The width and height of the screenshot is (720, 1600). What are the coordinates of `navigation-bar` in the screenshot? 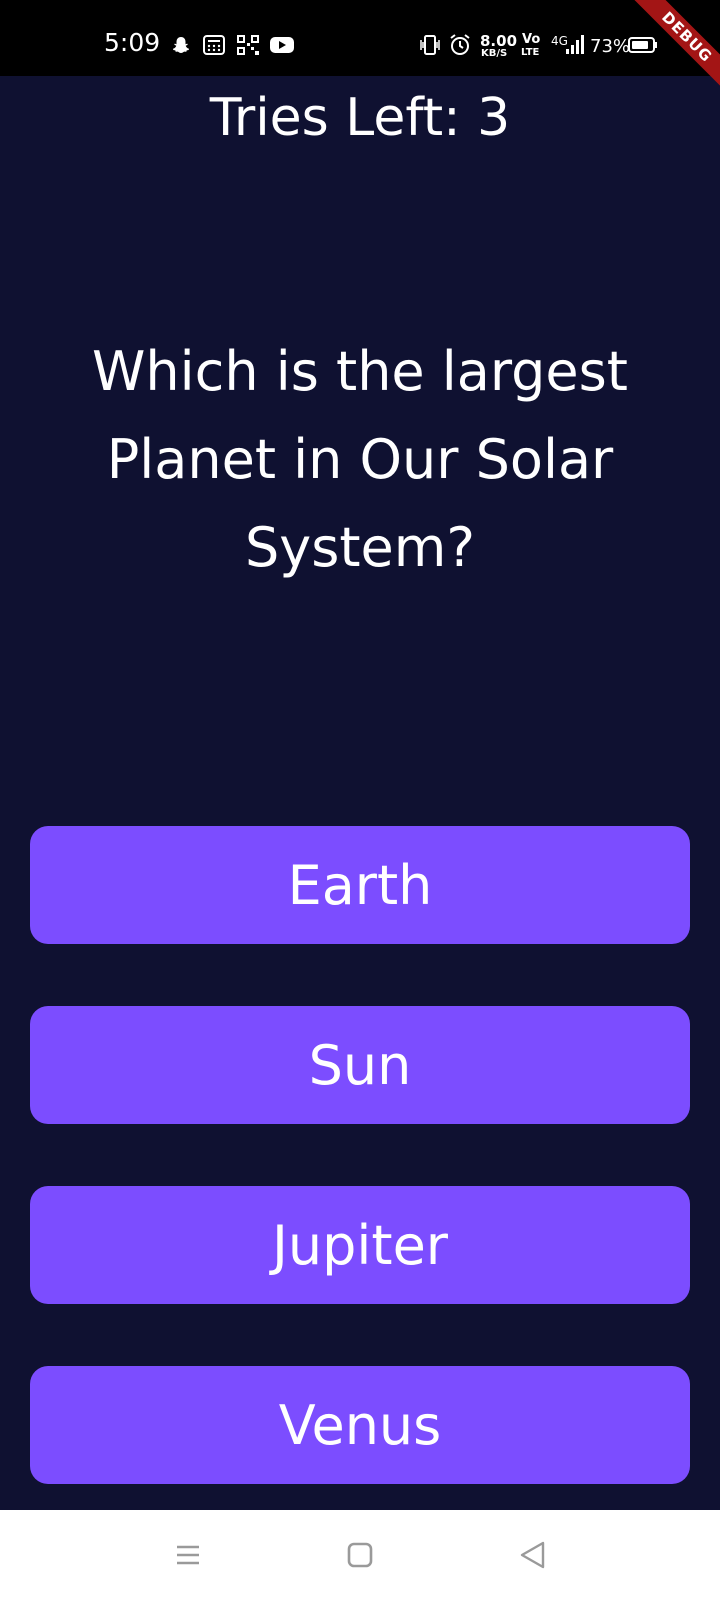 It's located at (360, 1555).